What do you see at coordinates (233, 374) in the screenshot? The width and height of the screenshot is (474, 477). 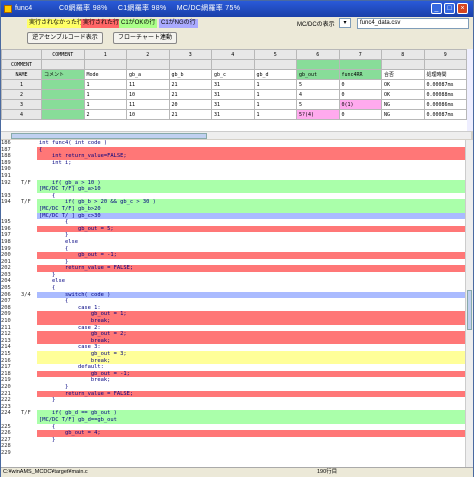 I see `code-line: 218 gb_out = -1;` at bounding box center [233, 374].